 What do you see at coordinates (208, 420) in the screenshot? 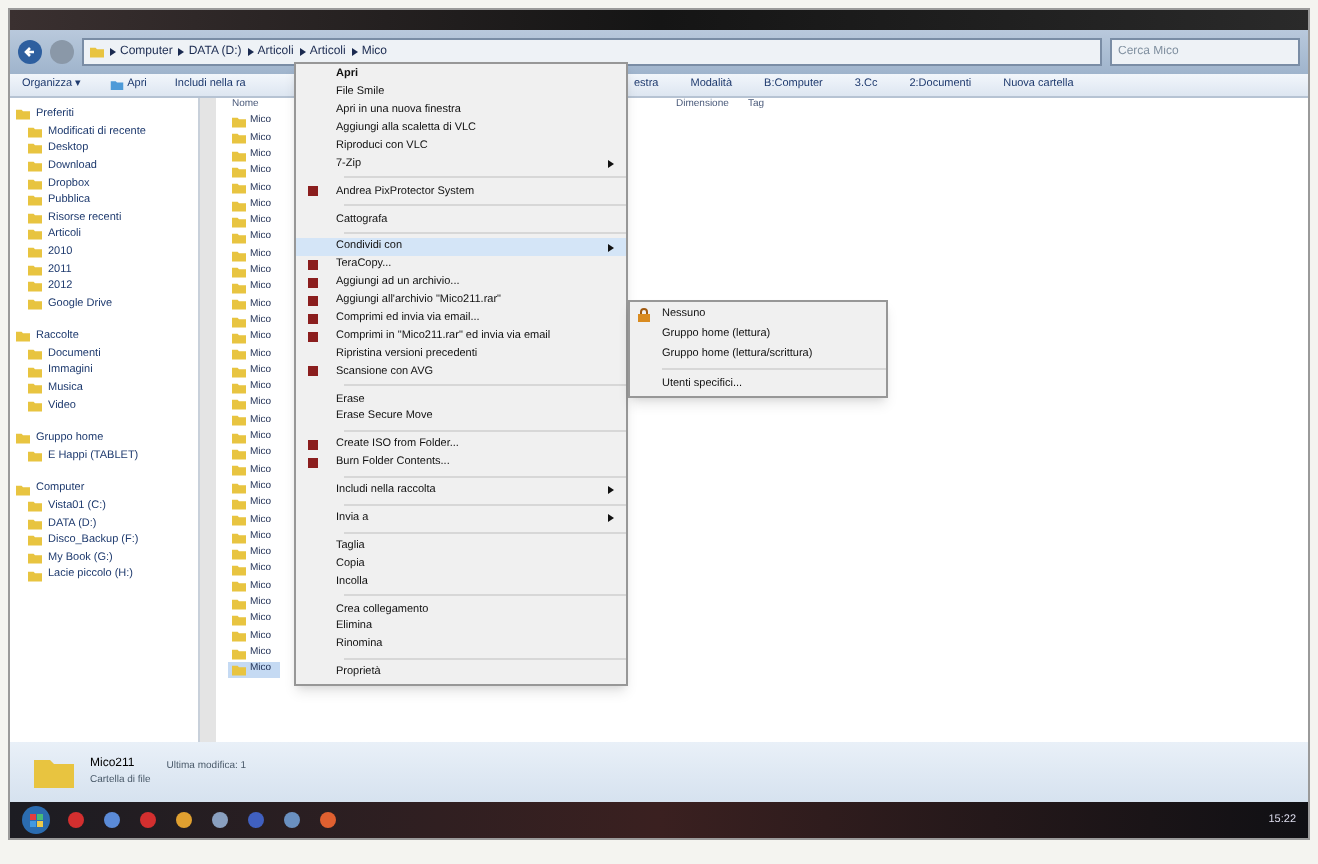
I see `scrollbar` at bounding box center [208, 420].